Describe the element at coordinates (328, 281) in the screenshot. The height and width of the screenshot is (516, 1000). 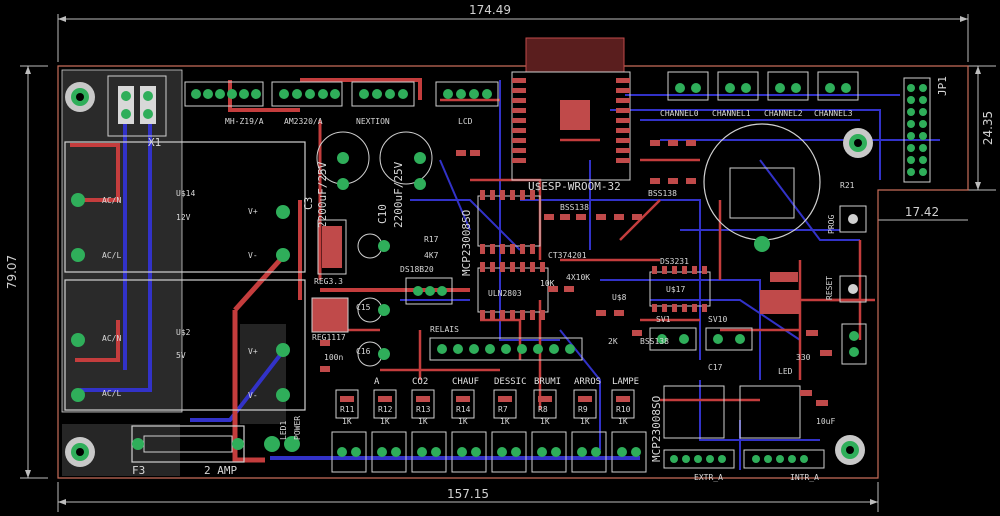
I see `reg33-label: REG3.3` at that location.